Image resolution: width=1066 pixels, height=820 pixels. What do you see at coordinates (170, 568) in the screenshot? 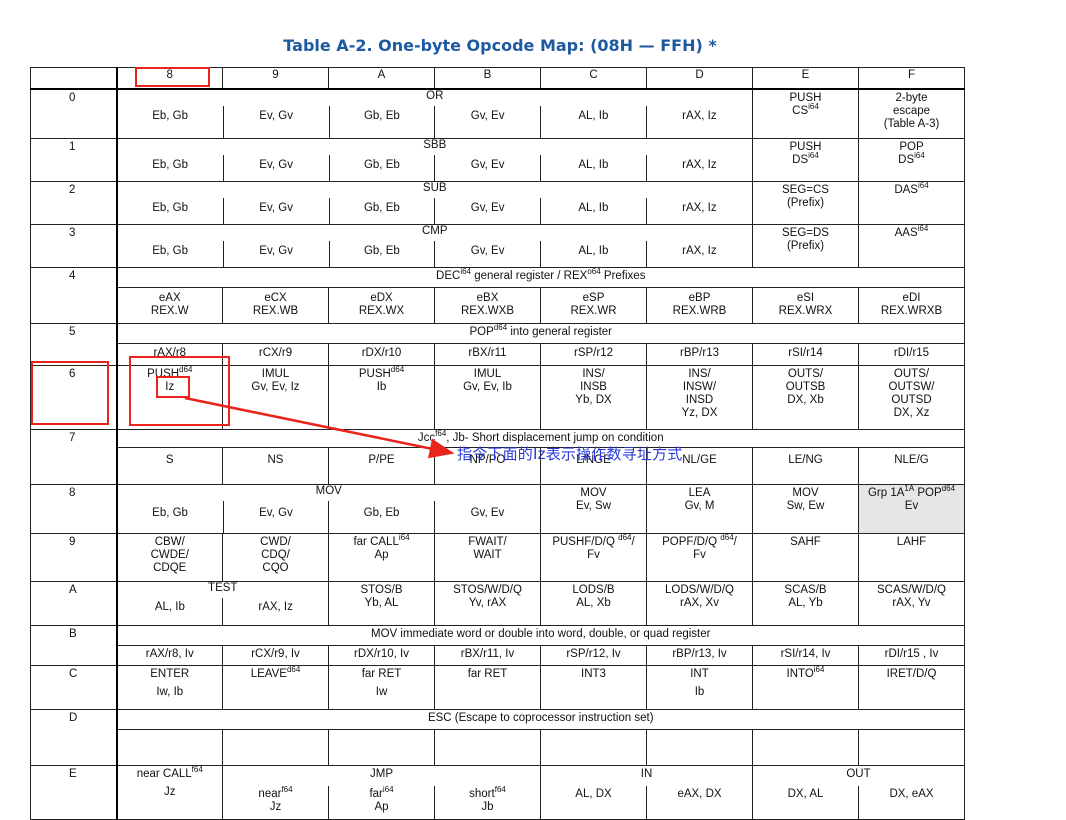
I see `opcode-text: CDQE` at bounding box center [170, 568].